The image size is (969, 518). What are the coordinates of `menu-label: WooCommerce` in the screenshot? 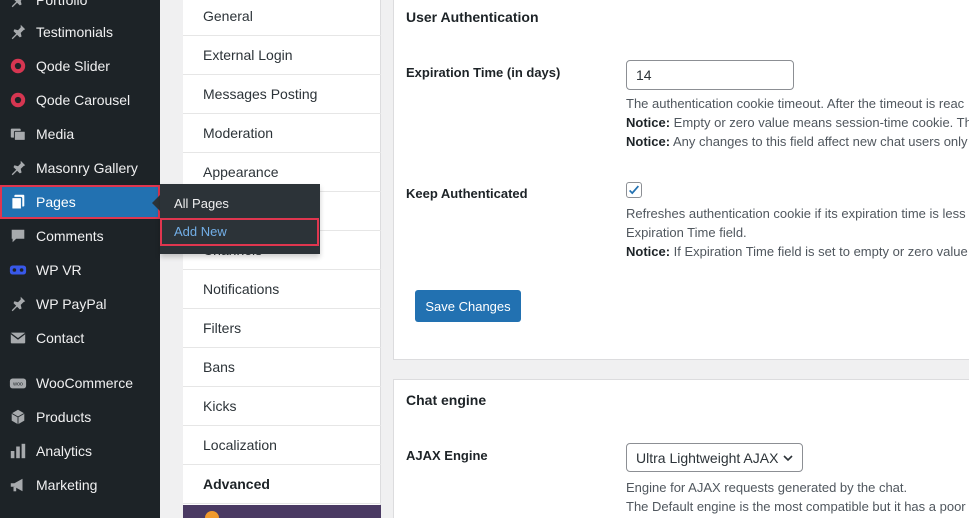 It's located at (84, 383).